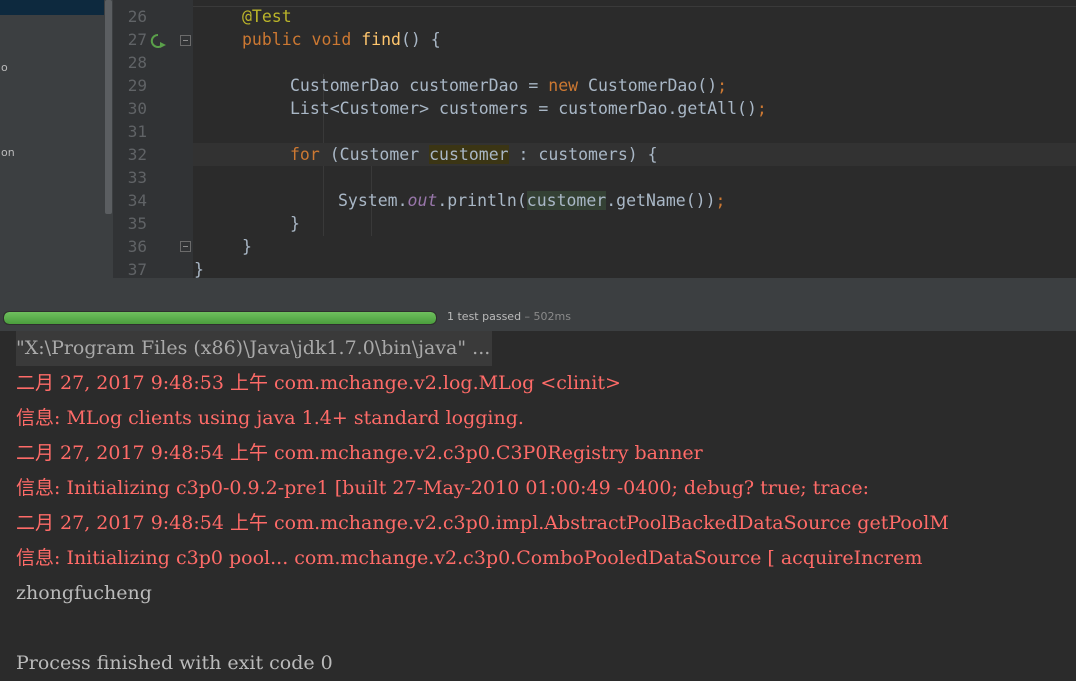 This screenshot has height=681, width=1076. I want to click on line-number: 33, so click(137, 177).